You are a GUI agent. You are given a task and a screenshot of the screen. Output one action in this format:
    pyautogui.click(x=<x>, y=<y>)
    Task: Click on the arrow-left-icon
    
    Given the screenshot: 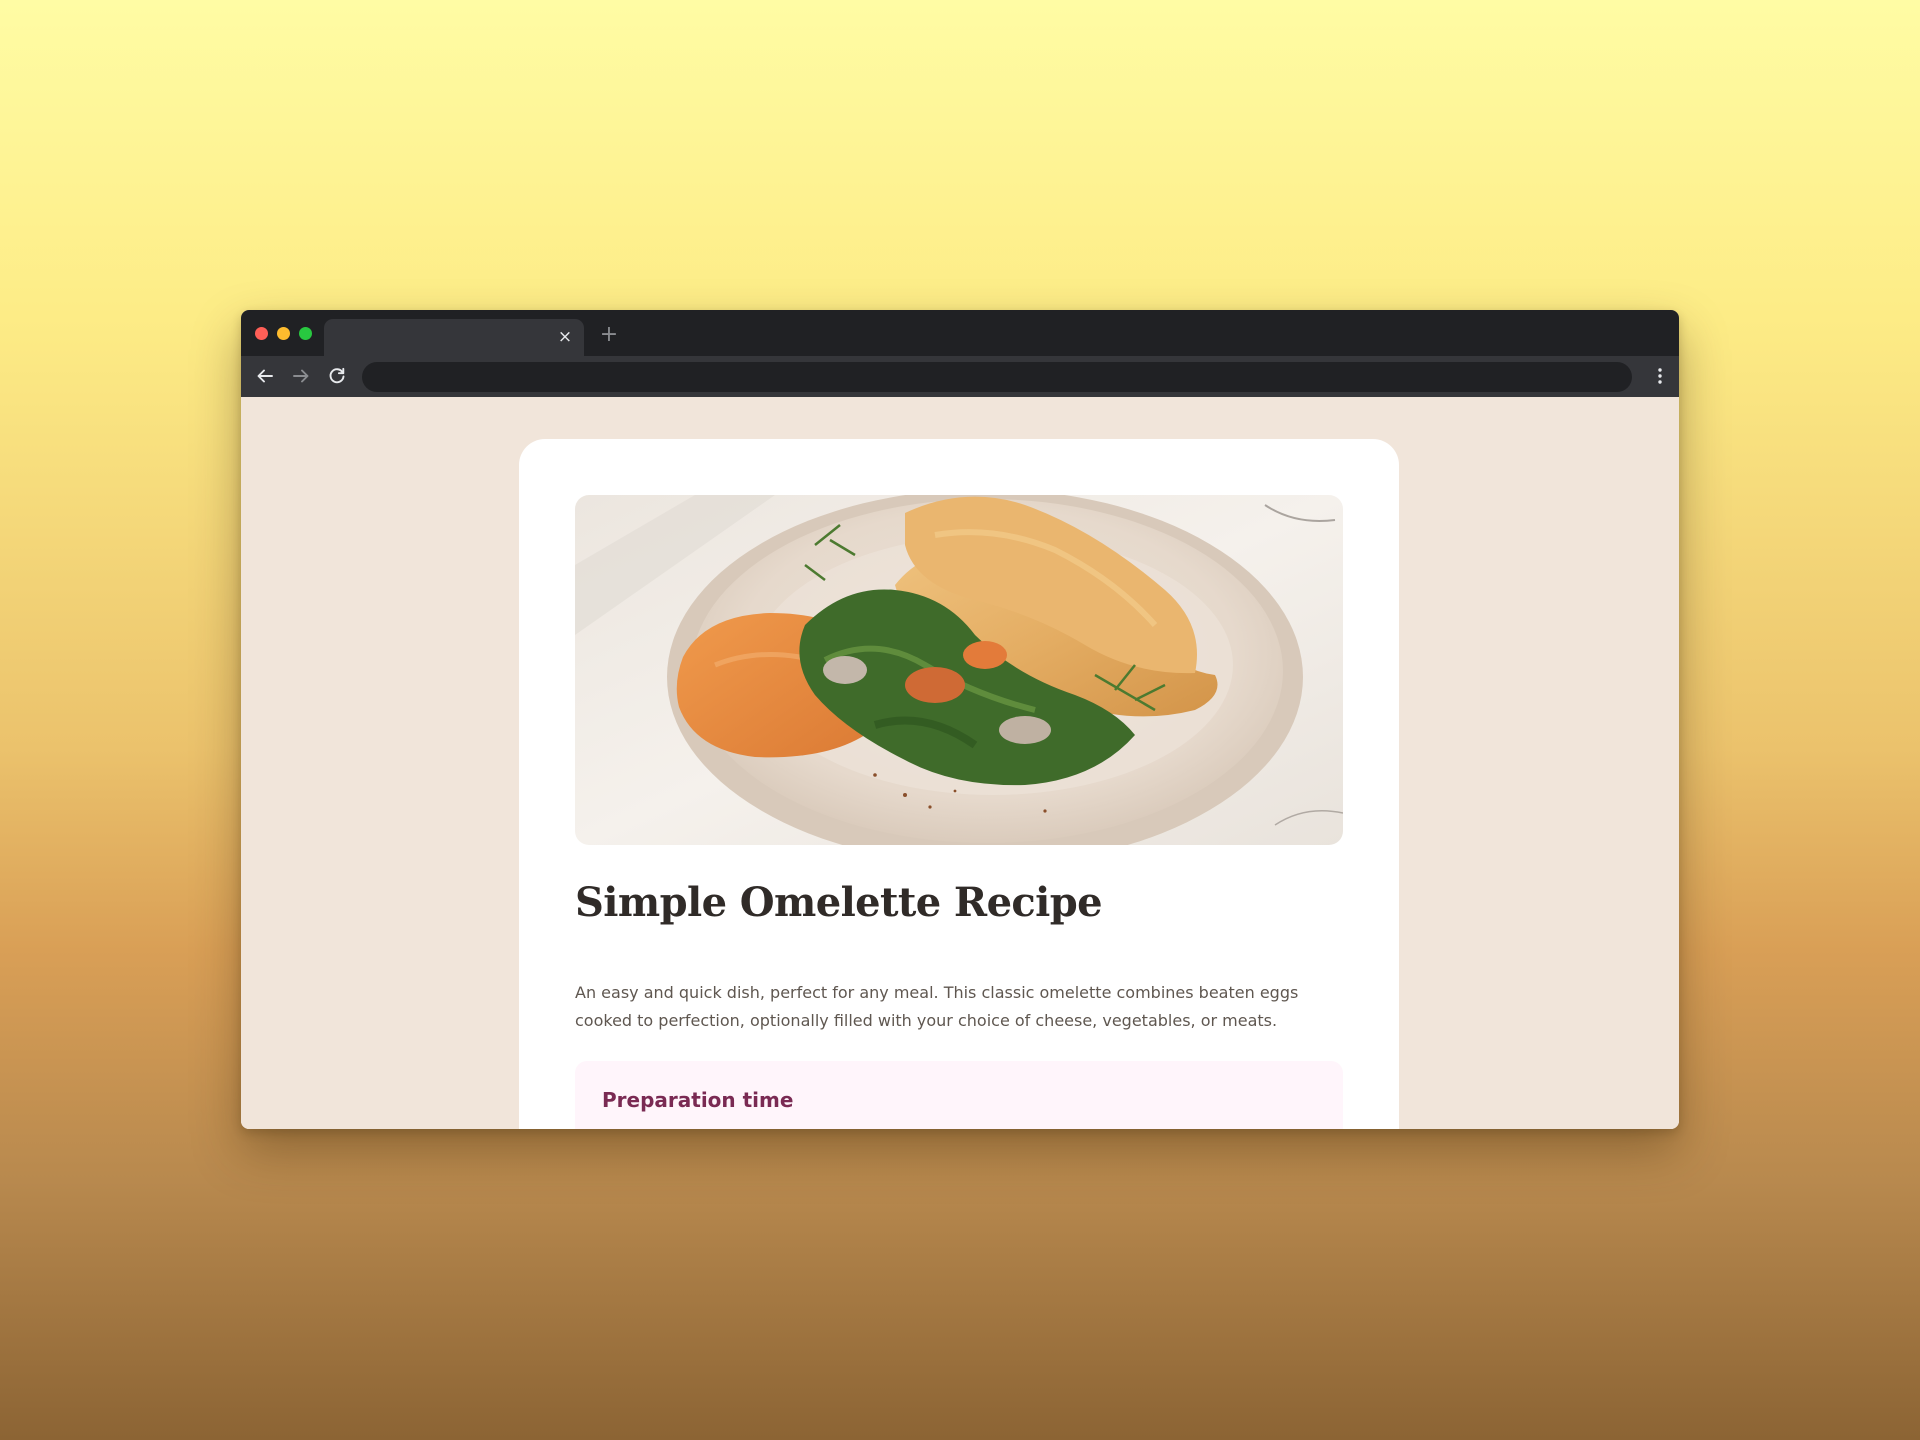 What is the action you would take?
    pyautogui.click(x=265, y=376)
    